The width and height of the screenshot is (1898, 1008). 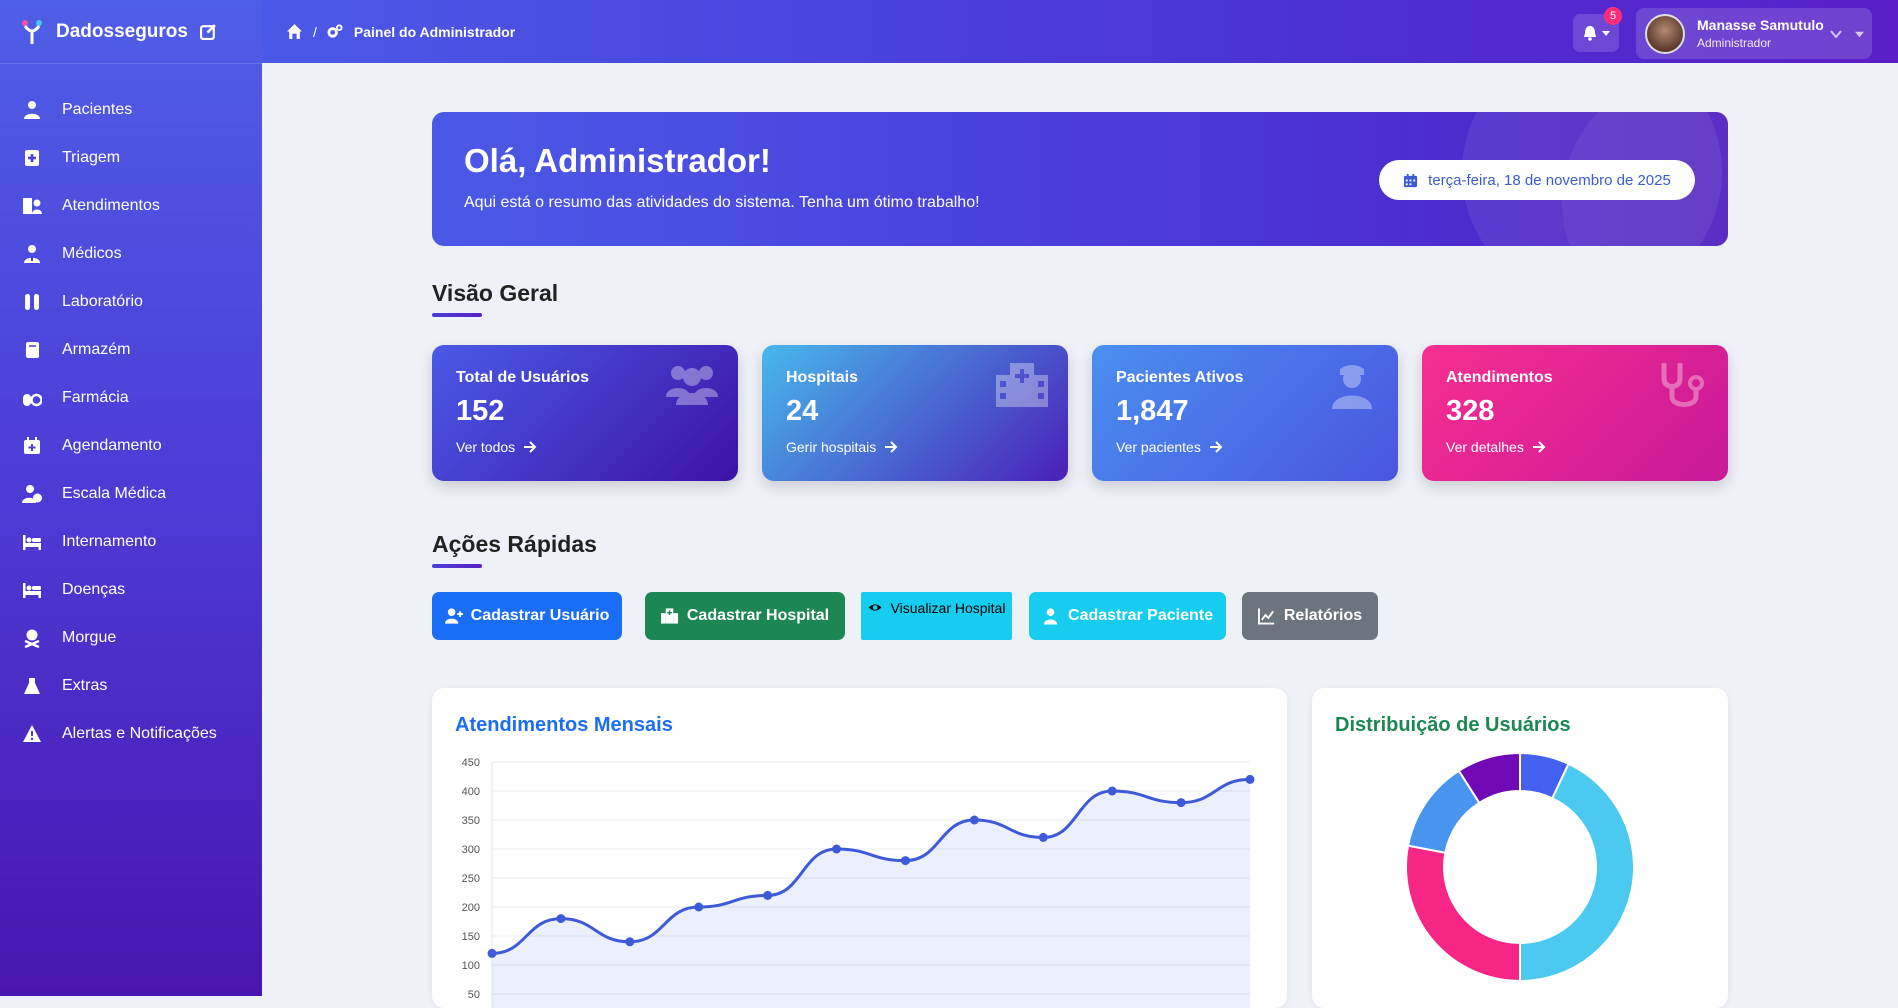 I want to click on quick-action-label: Cadastrar Hospital, so click(x=758, y=615).